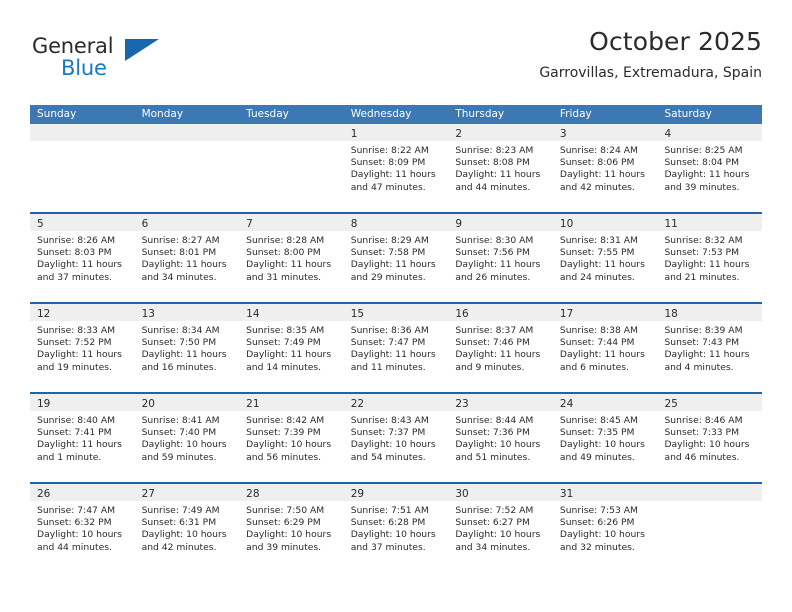  What do you see at coordinates (605, 132) in the screenshot?
I see `day-number-band: 3` at bounding box center [605, 132].